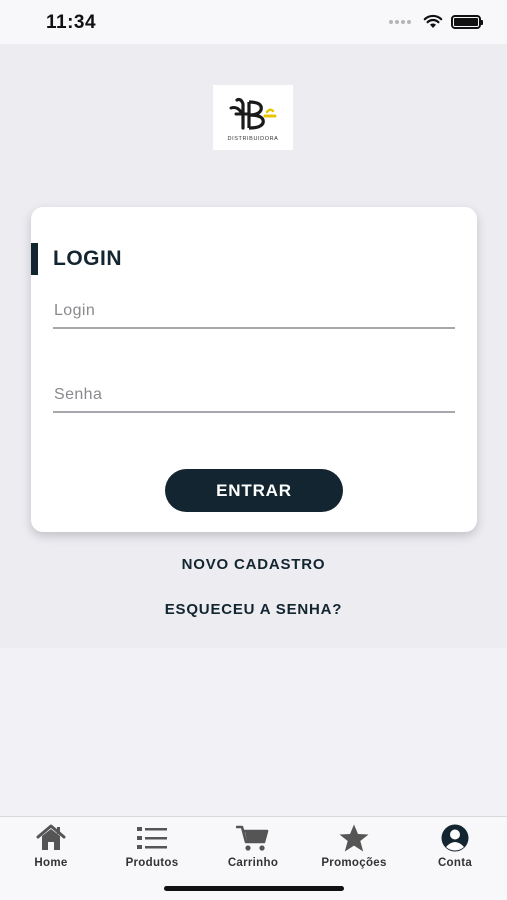 This screenshot has width=507, height=900. Describe the element at coordinates (71, 22) in the screenshot. I see `status-time: 11:34` at that location.